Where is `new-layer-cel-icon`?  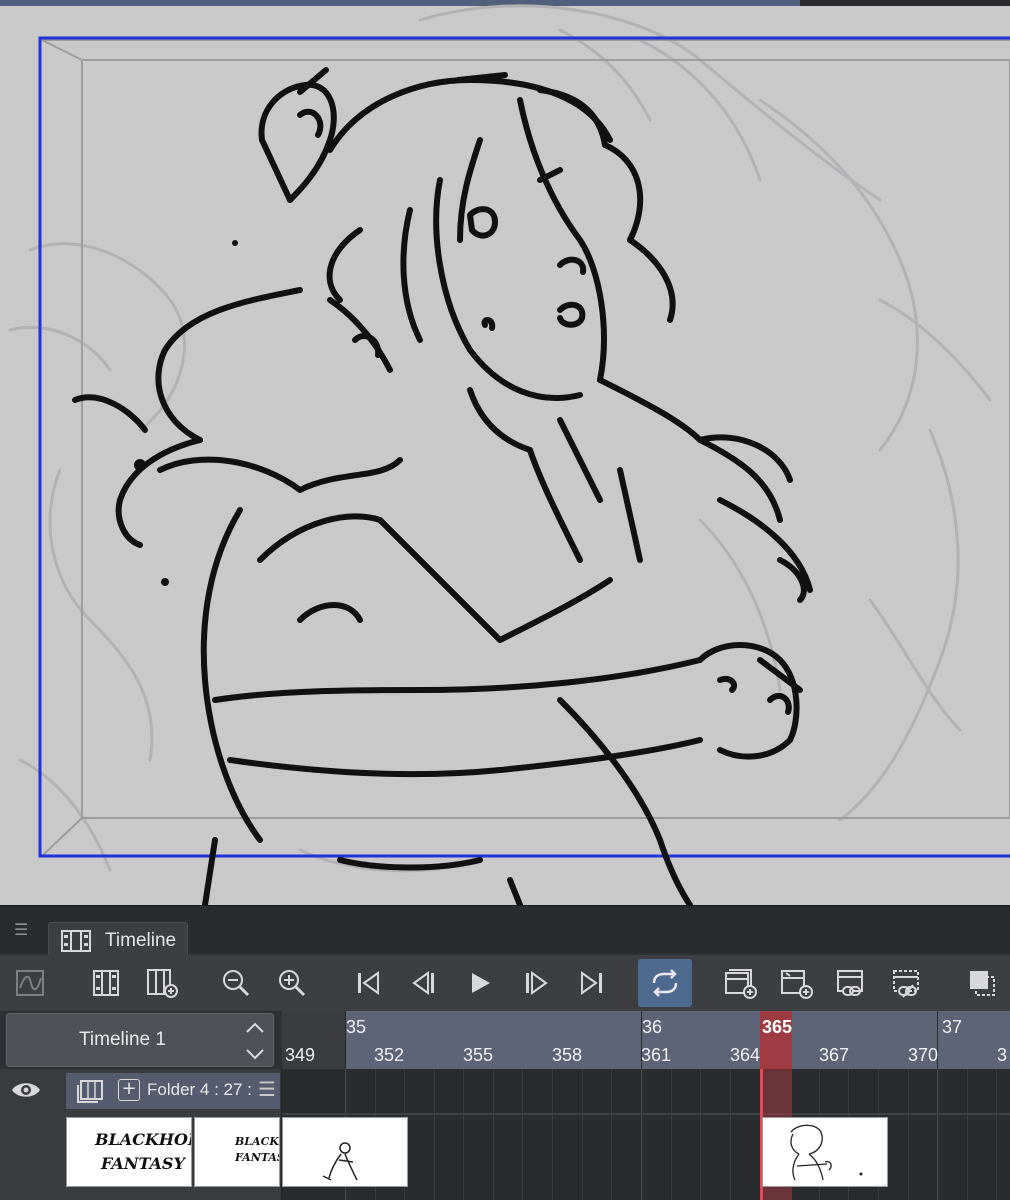
new-layer-cel-icon is located at coordinates (797, 984).